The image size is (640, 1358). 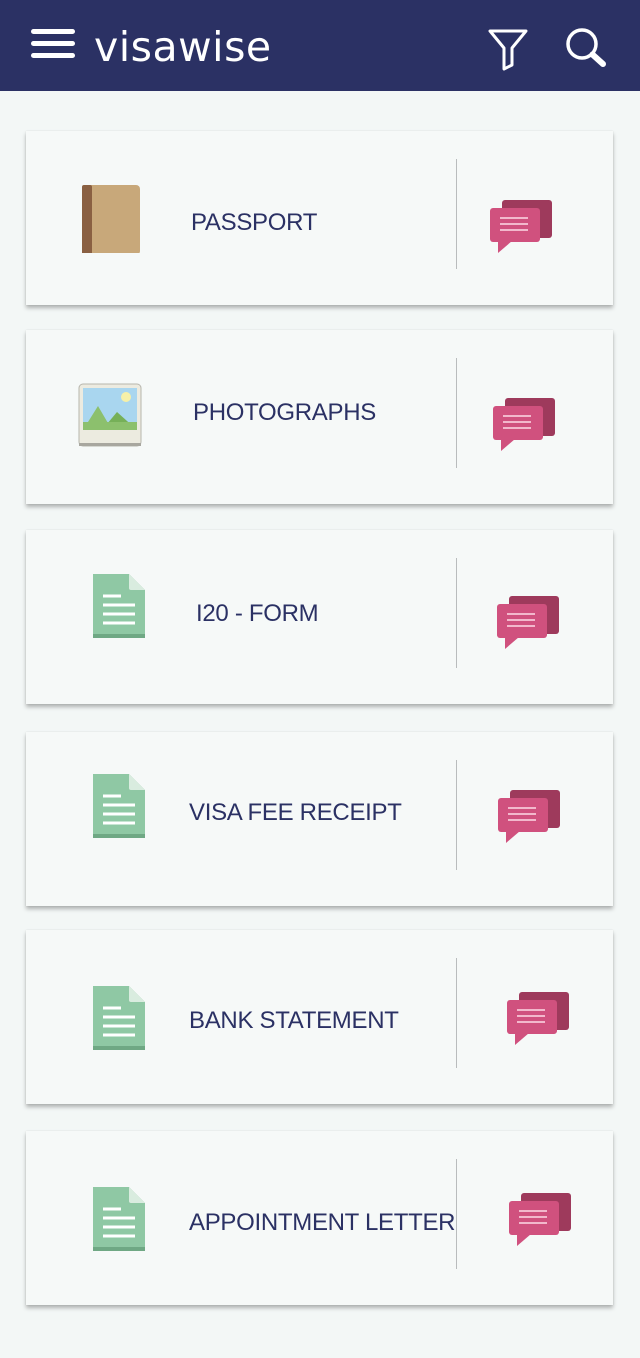 I want to click on app-title: visawise, so click(x=183, y=47).